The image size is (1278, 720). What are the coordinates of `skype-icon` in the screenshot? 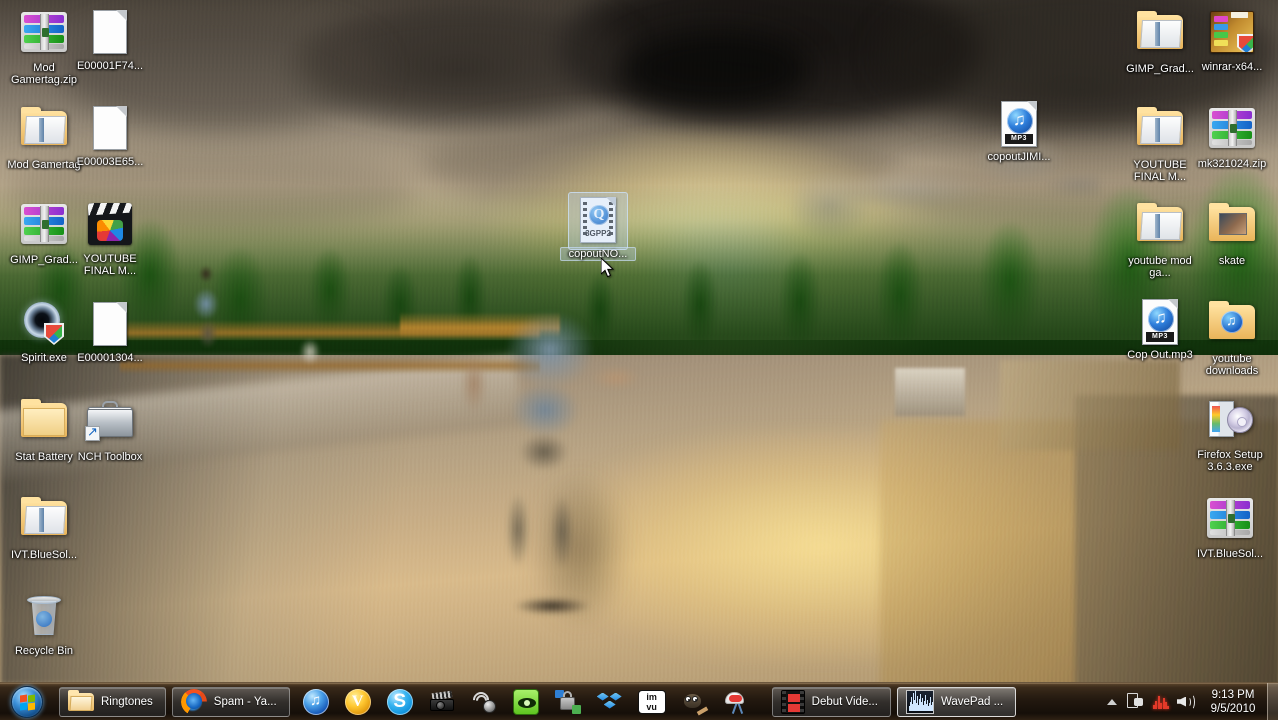 It's located at (399, 701).